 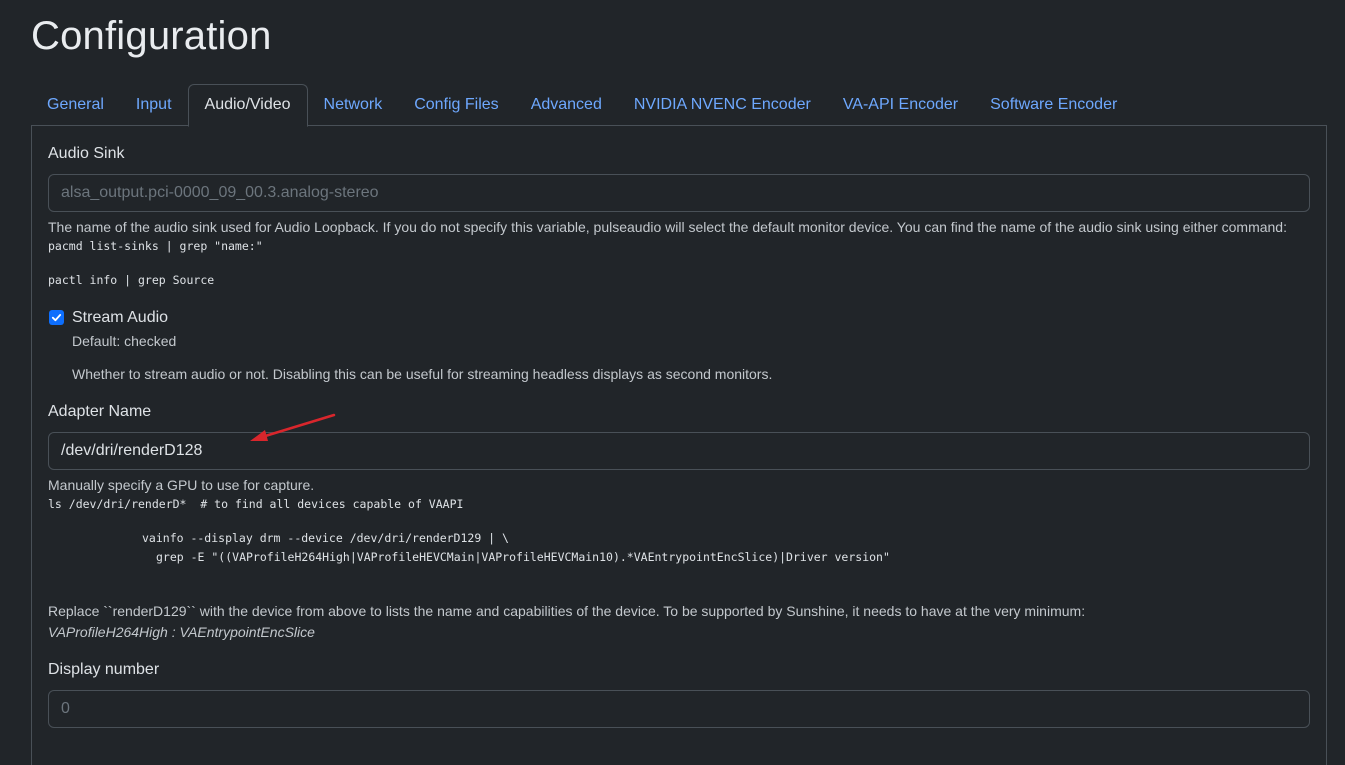 What do you see at coordinates (131, 280) in the screenshot?
I see `audio-sink-command-pactl: pactl info | grep Source` at bounding box center [131, 280].